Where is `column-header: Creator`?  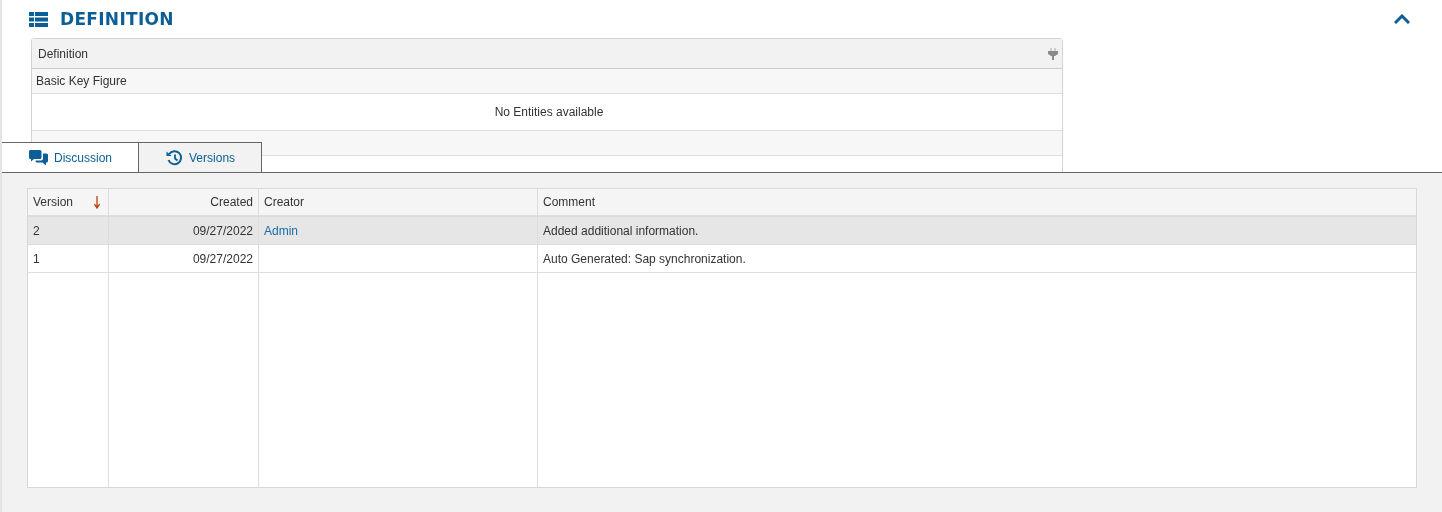
column-header: Creator is located at coordinates (398, 202).